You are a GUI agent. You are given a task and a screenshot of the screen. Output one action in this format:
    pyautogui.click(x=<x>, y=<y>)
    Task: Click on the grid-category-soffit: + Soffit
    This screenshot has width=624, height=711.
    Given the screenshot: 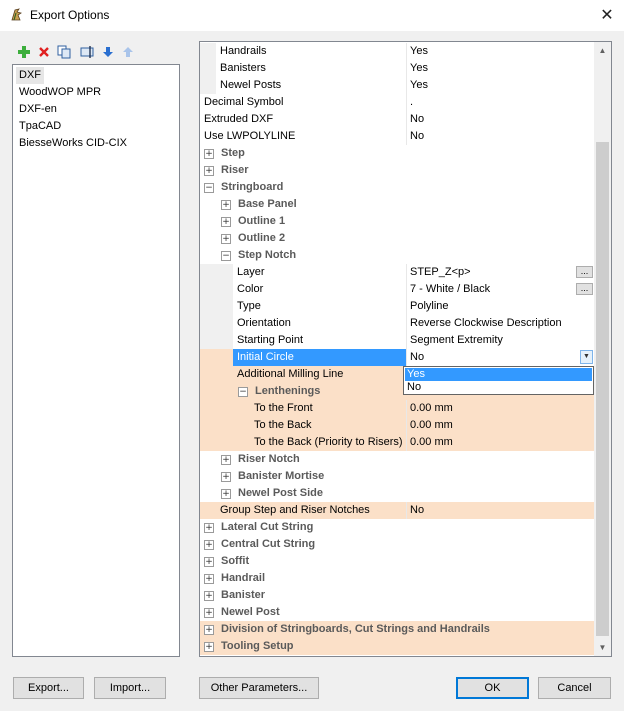 What is the action you would take?
    pyautogui.click(x=397, y=561)
    